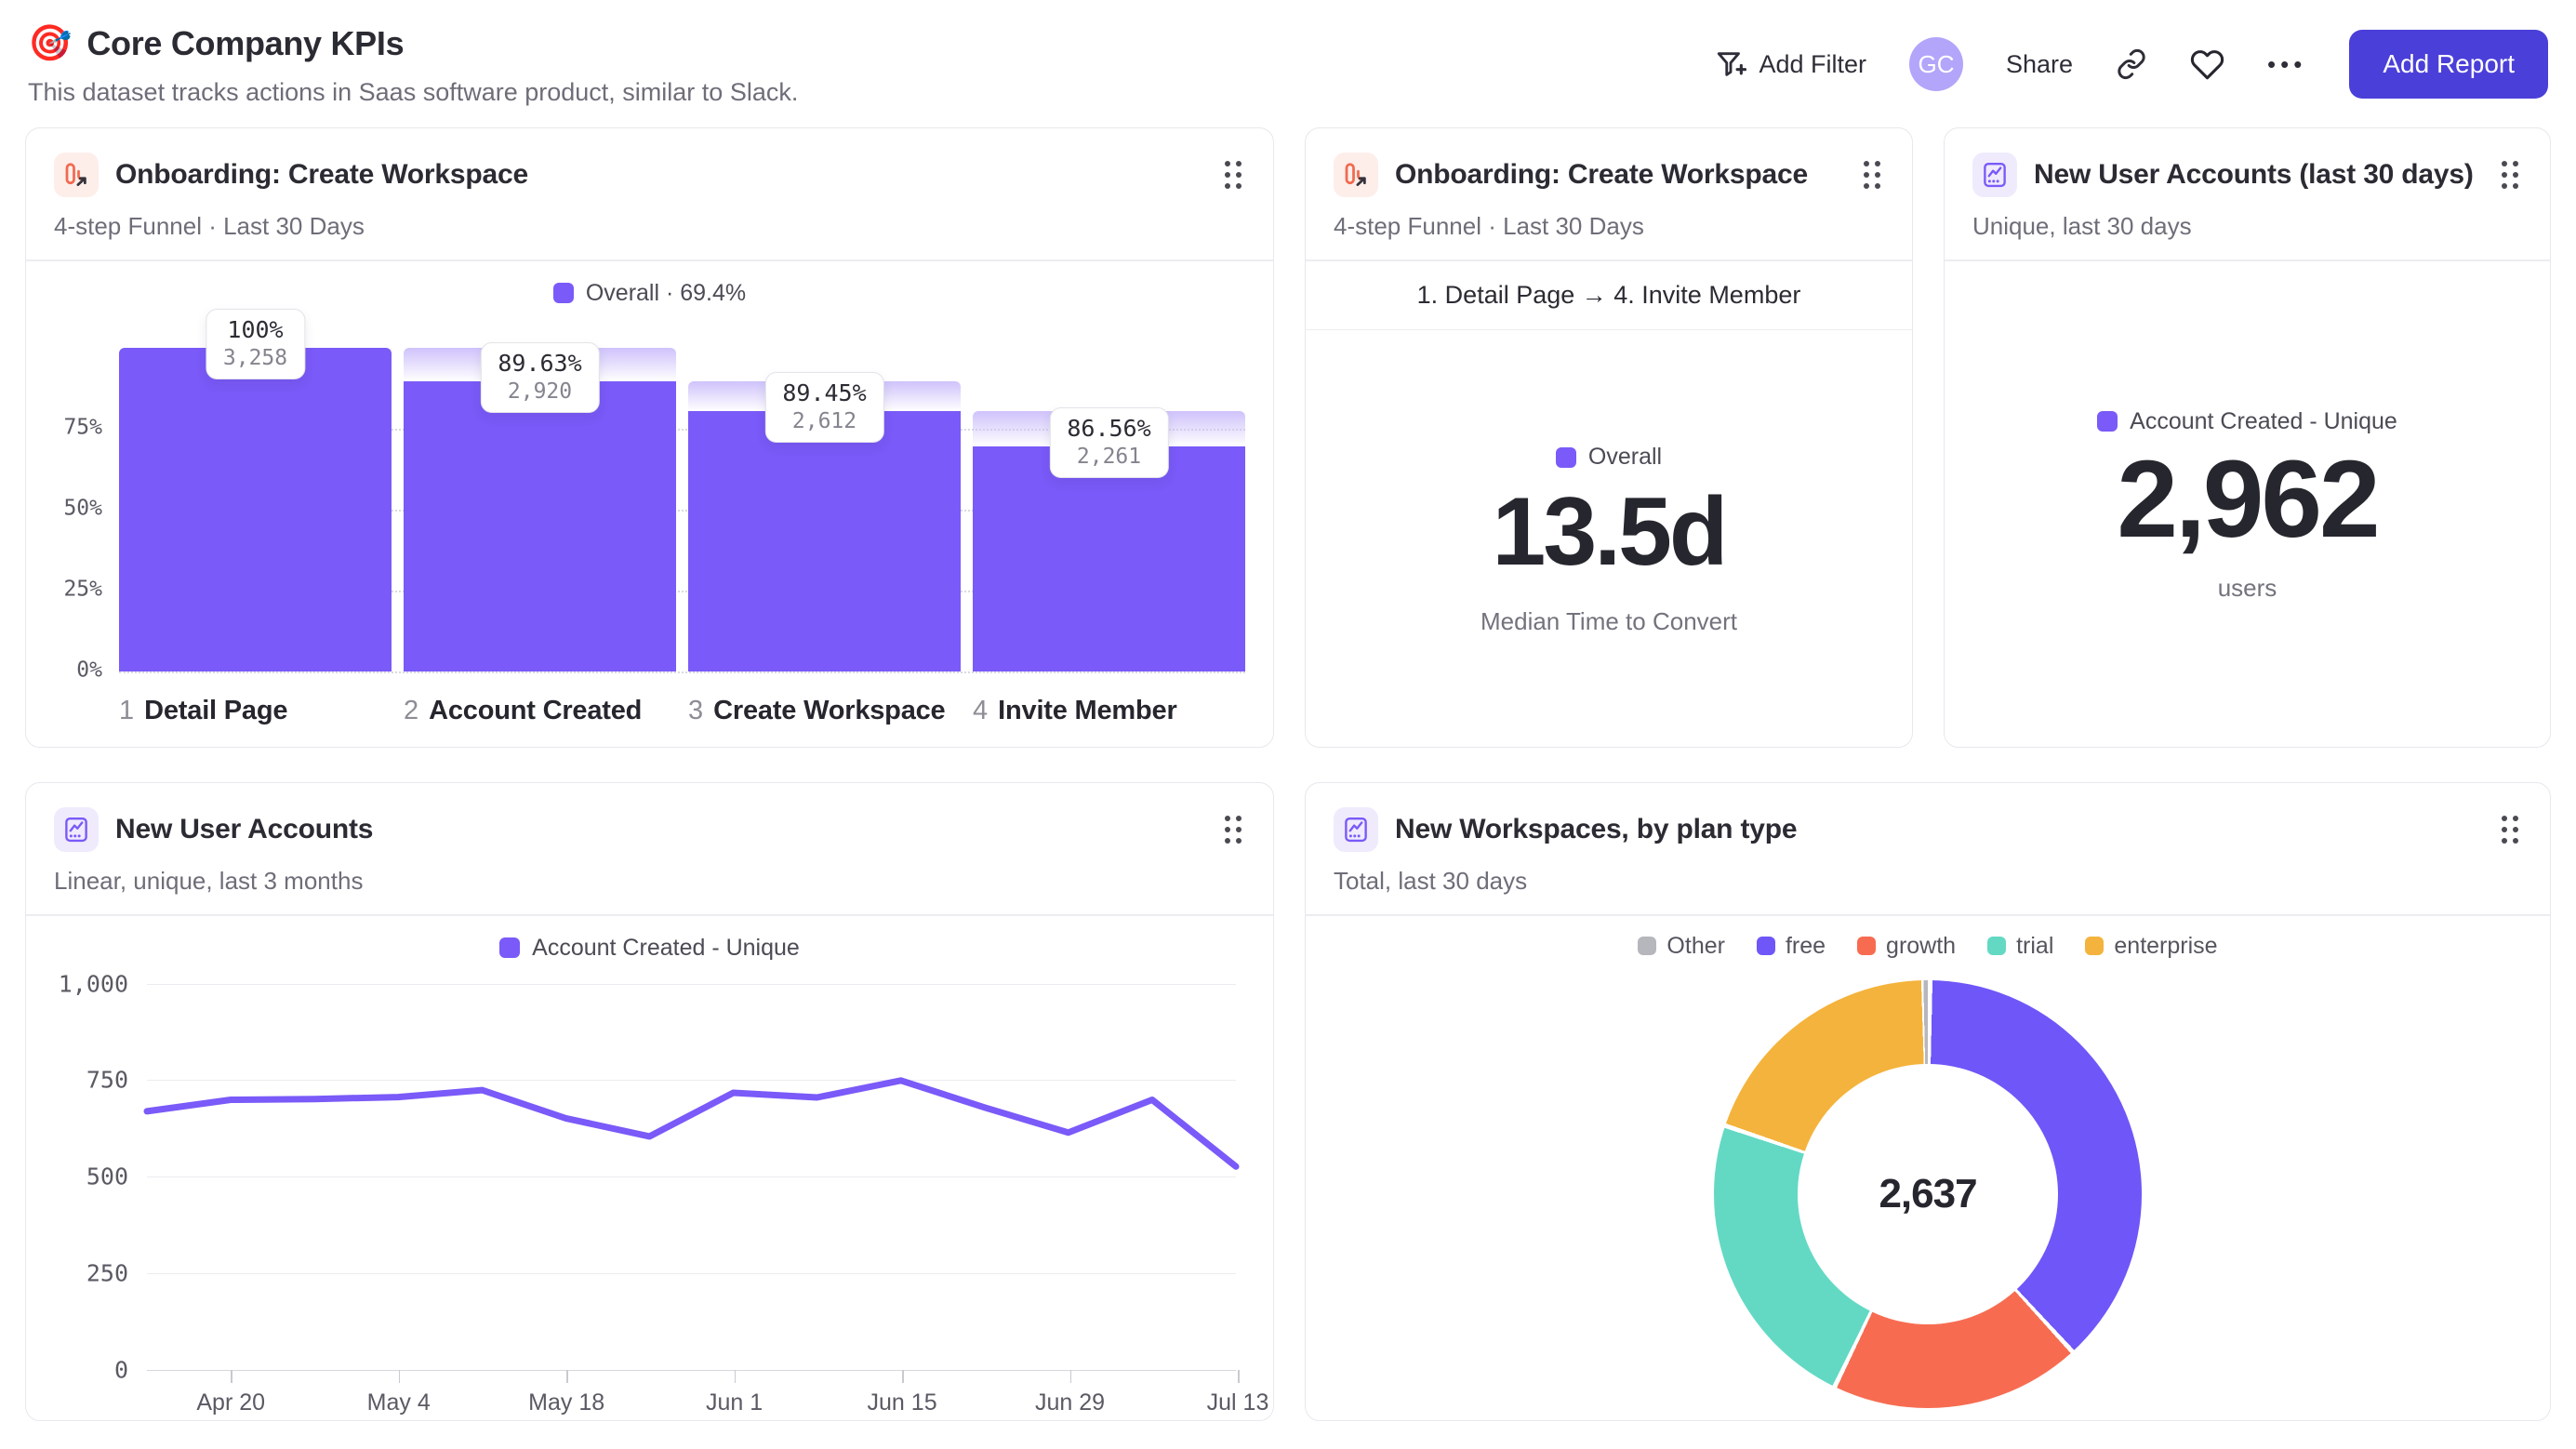  What do you see at coordinates (1608, 294) in the screenshot?
I see `funnel-range-label: 1. Detail Page → 4. Invite Member` at bounding box center [1608, 294].